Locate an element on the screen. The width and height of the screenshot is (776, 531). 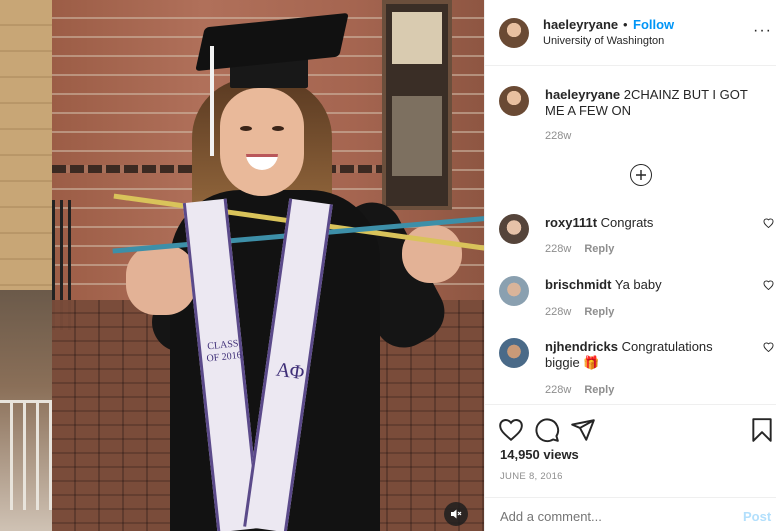
comment-text: brischmidt Ya baby is located at coordinates (655, 285).